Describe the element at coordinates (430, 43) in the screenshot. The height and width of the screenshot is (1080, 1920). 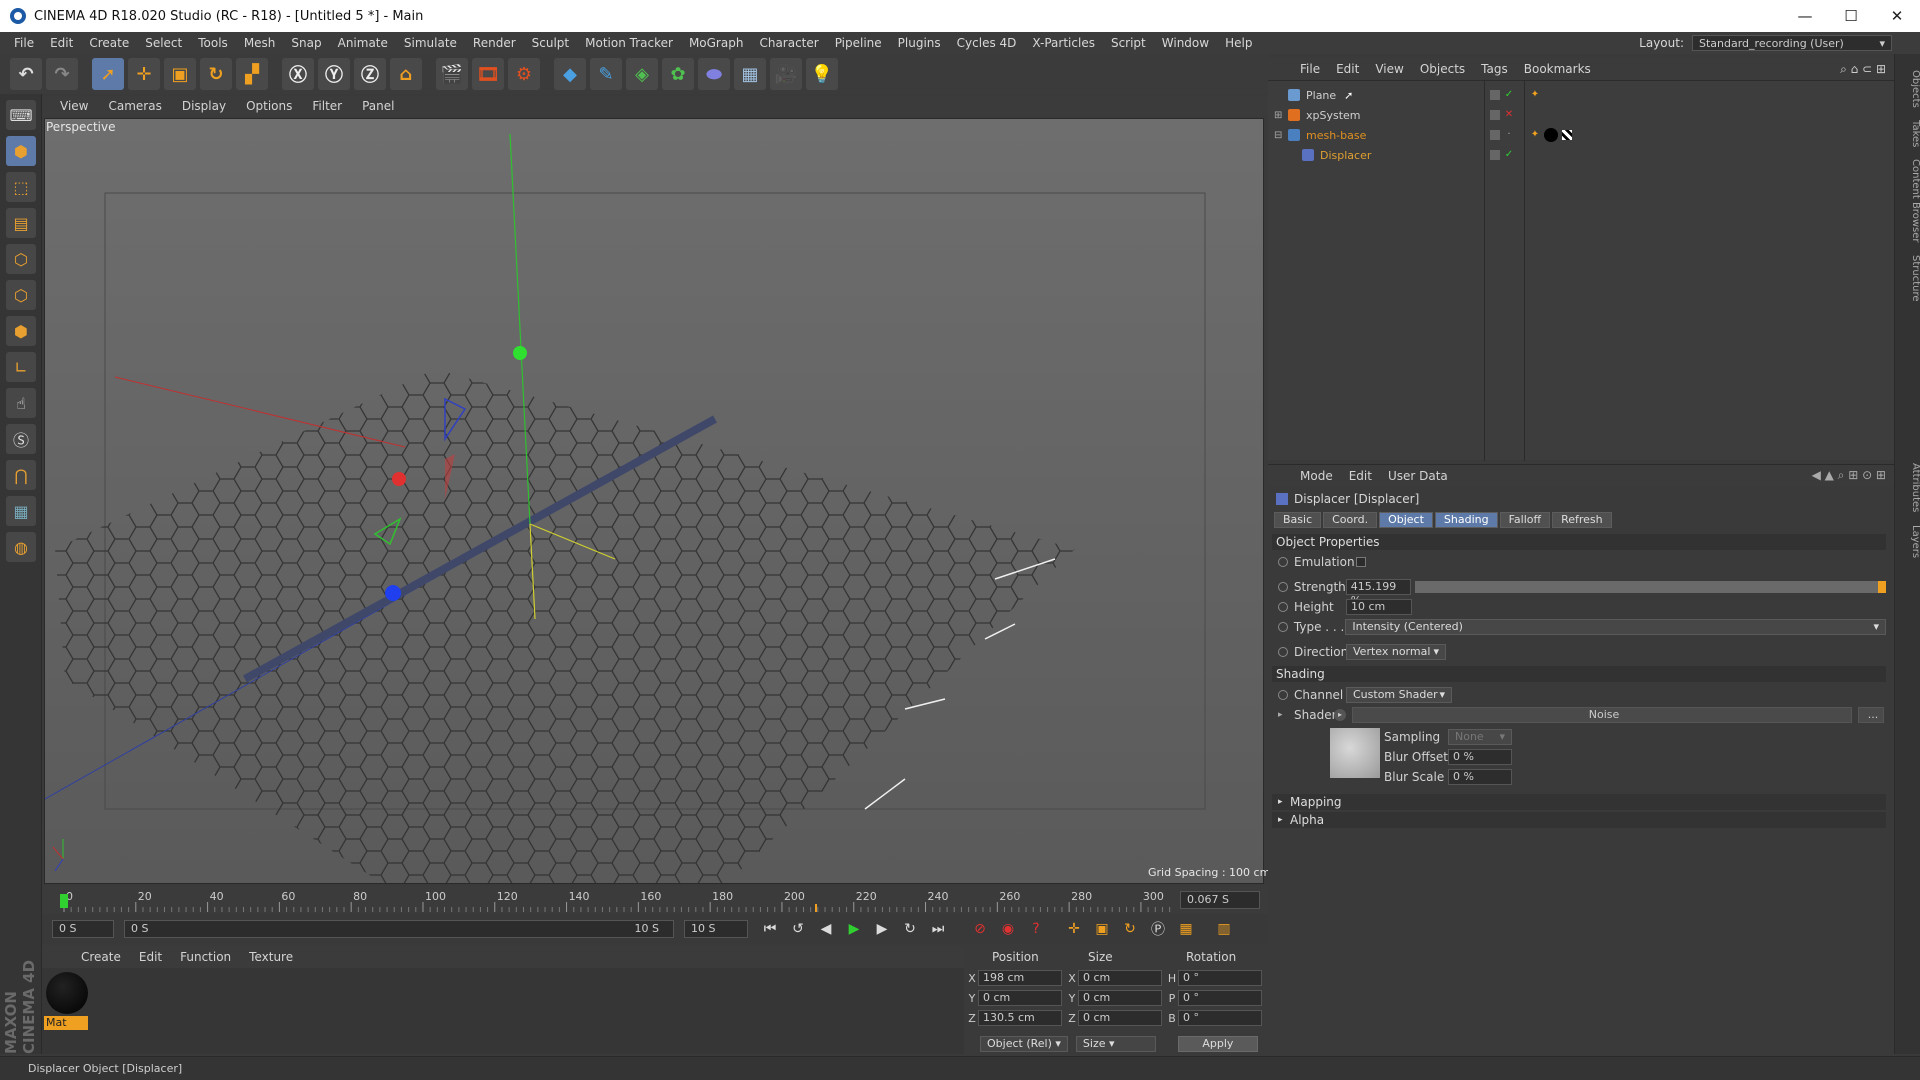
I see `menu-simulate: Simulate` at that location.